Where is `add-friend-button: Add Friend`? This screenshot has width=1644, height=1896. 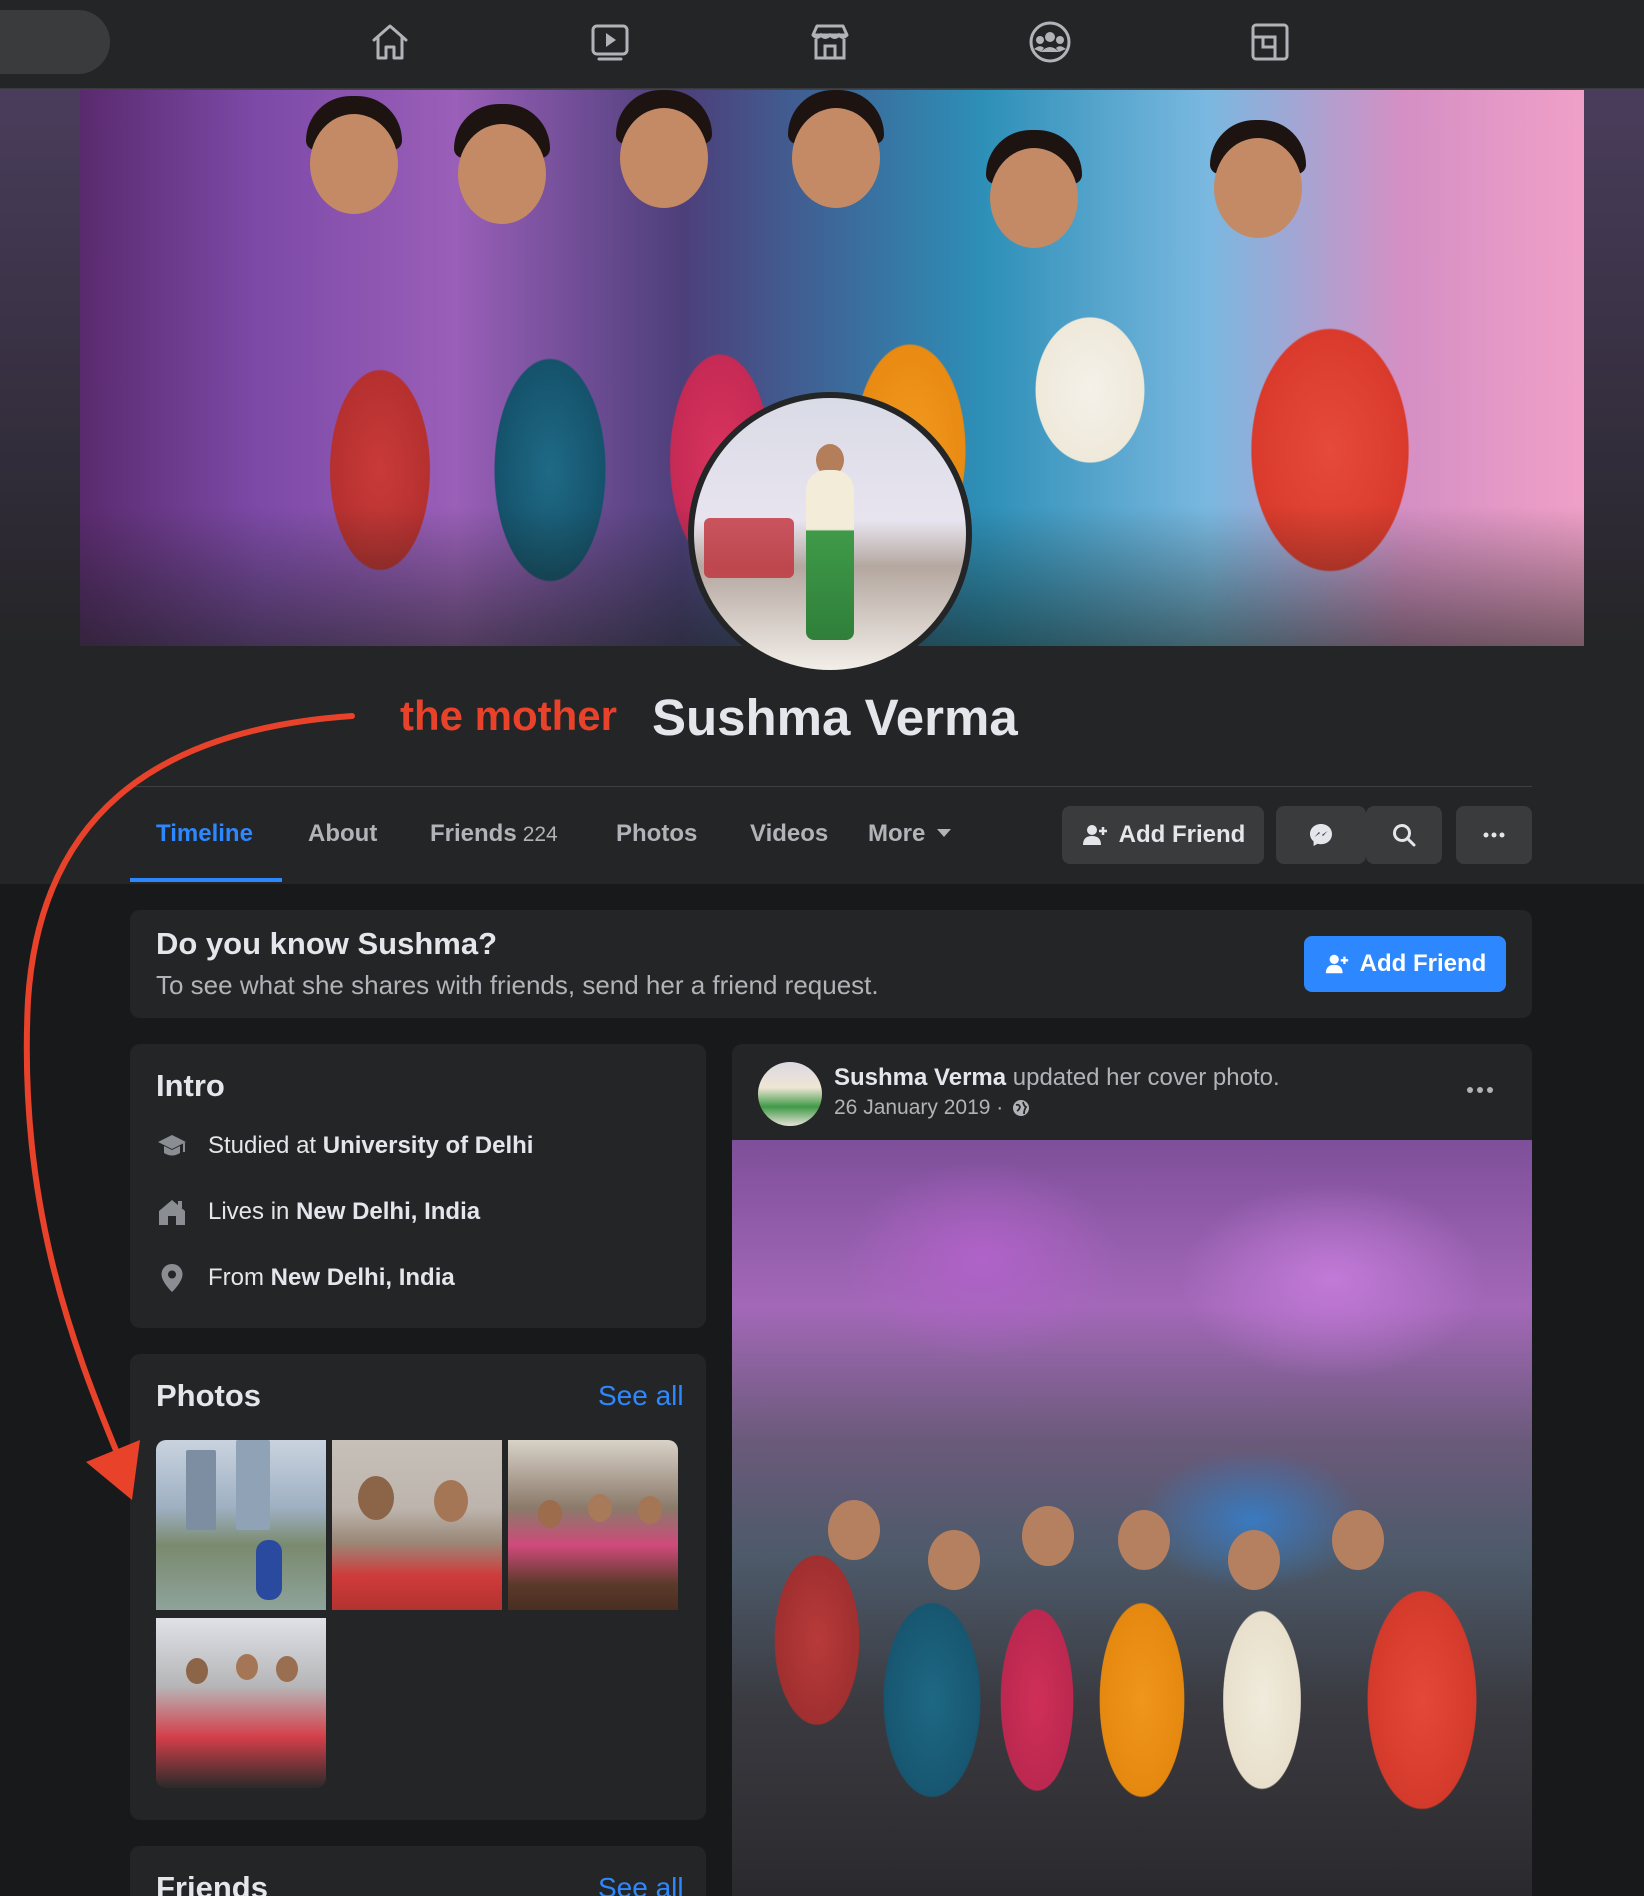 add-friend-button: Add Friend is located at coordinates (1163, 835).